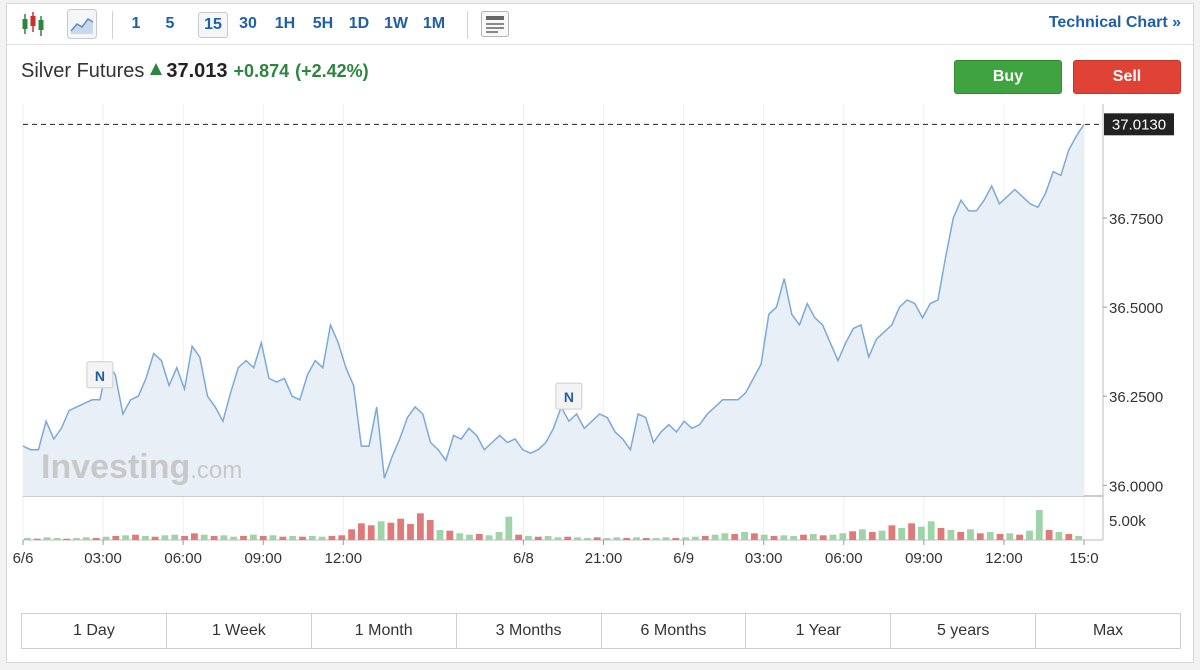 The height and width of the screenshot is (670, 1200). Describe the element at coordinates (683, 558) in the screenshot. I see `x-tick-label: 6/9` at that location.